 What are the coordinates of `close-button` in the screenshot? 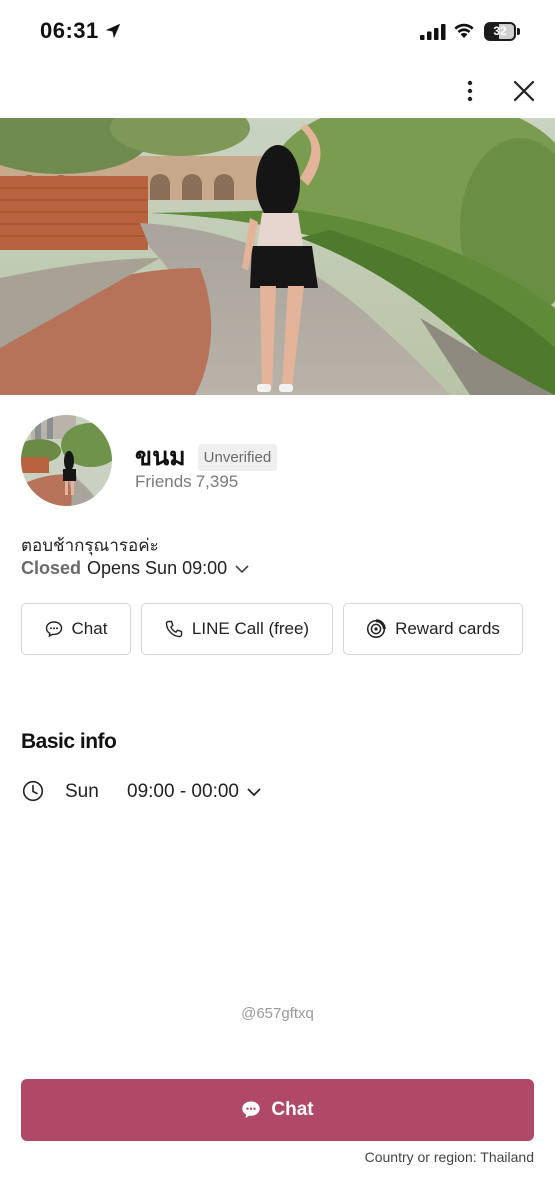 It's located at (524, 91).